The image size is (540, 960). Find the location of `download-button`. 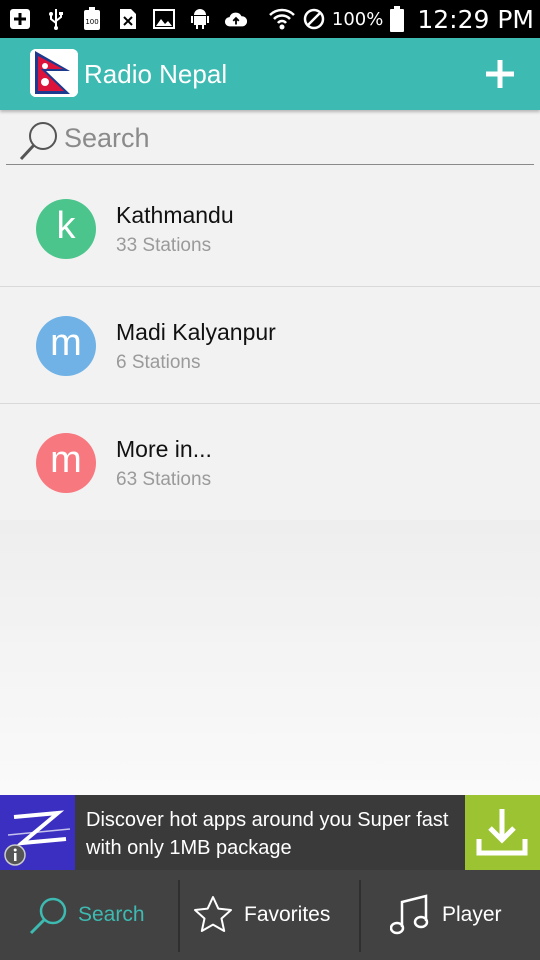

download-button is located at coordinates (502, 832).